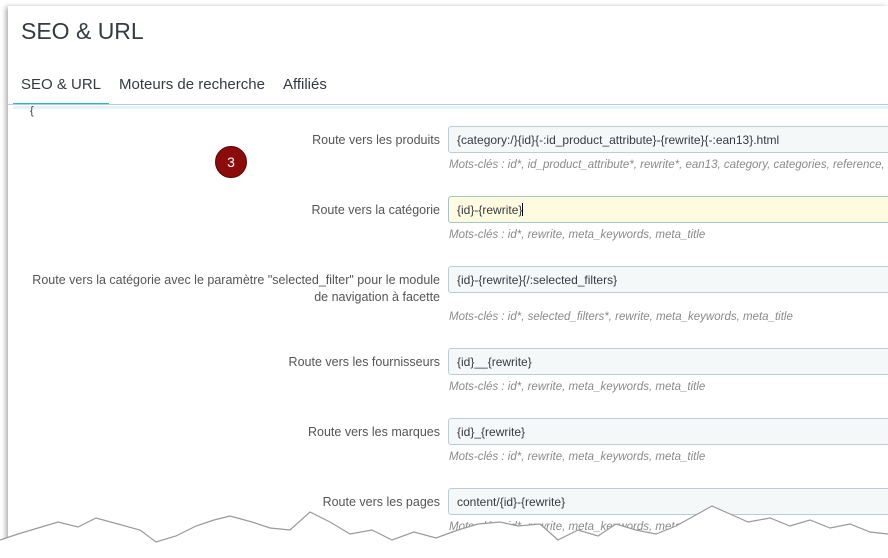 The height and width of the screenshot is (558, 888). Describe the element at coordinates (61, 90) in the screenshot. I see `tab-seo-url: SEO & URL` at that location.